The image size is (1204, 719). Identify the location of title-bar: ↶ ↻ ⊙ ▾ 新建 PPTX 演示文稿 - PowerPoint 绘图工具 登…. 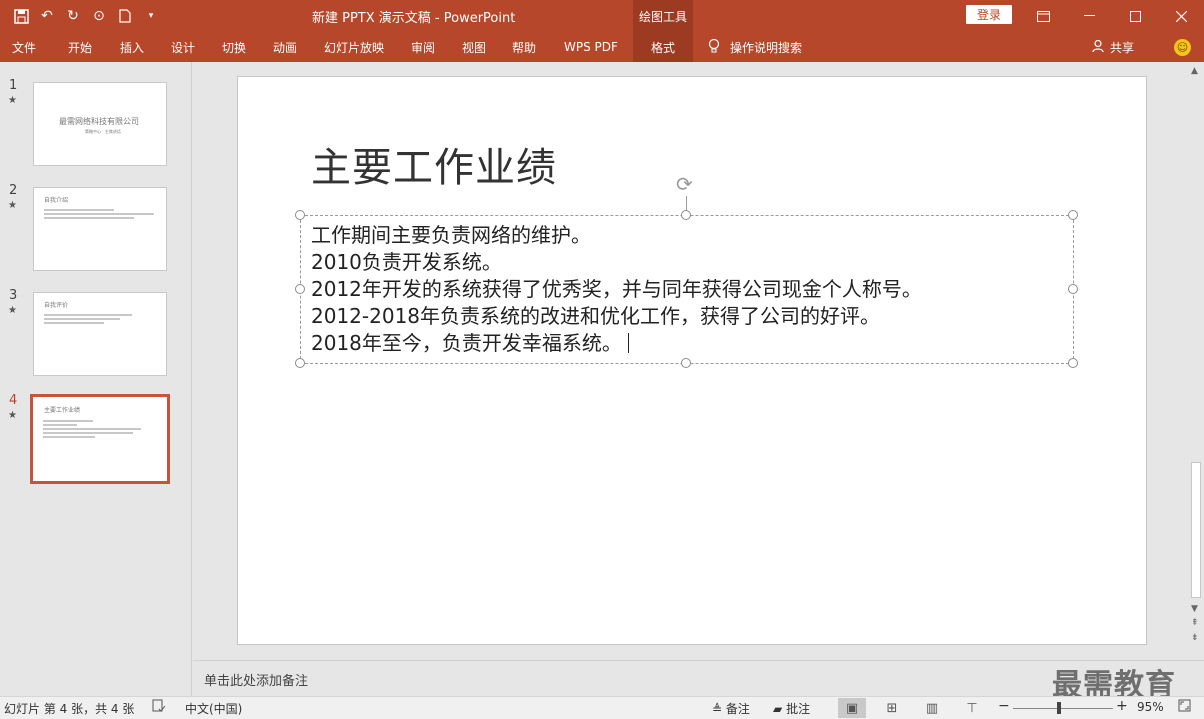
(602, 16).